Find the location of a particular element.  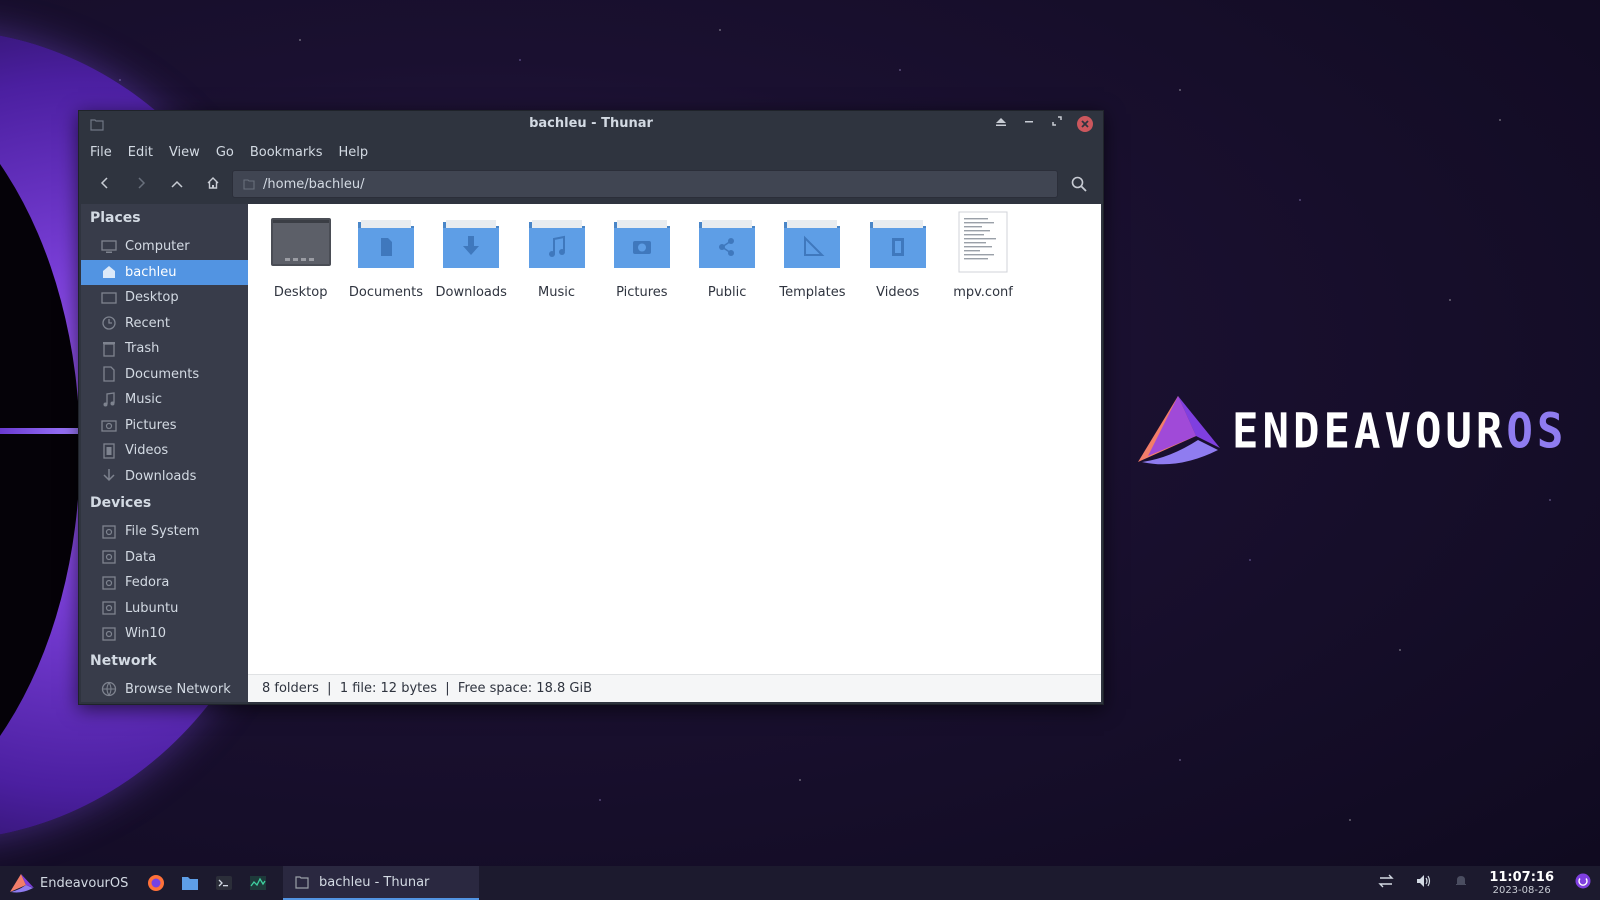

file-item-pictures: Pictures is located at coordinates (641, 255).